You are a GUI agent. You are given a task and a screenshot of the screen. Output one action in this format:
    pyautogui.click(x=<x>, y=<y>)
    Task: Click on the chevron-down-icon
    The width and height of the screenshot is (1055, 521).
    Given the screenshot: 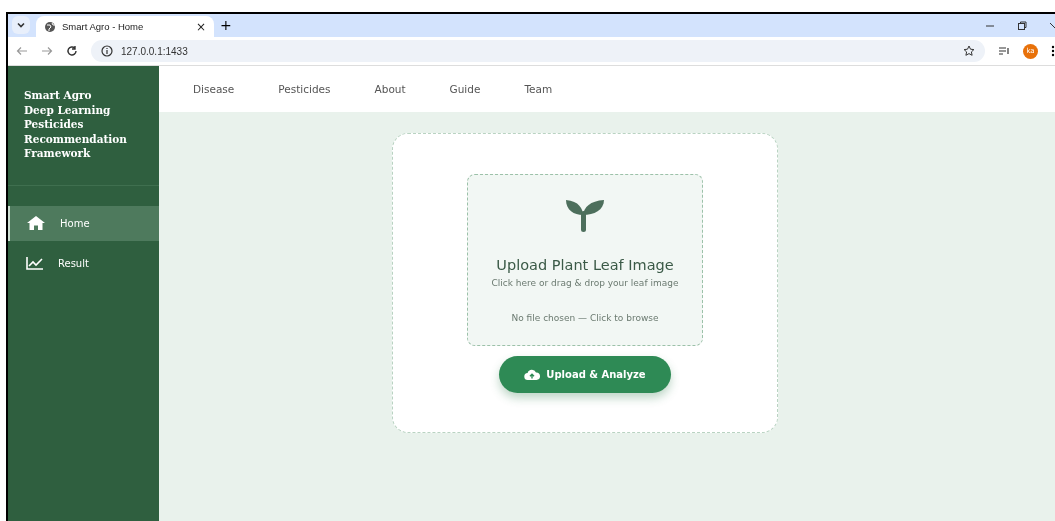 What is the action you would take?
    pyautogui.click(x=21, y=25)
    